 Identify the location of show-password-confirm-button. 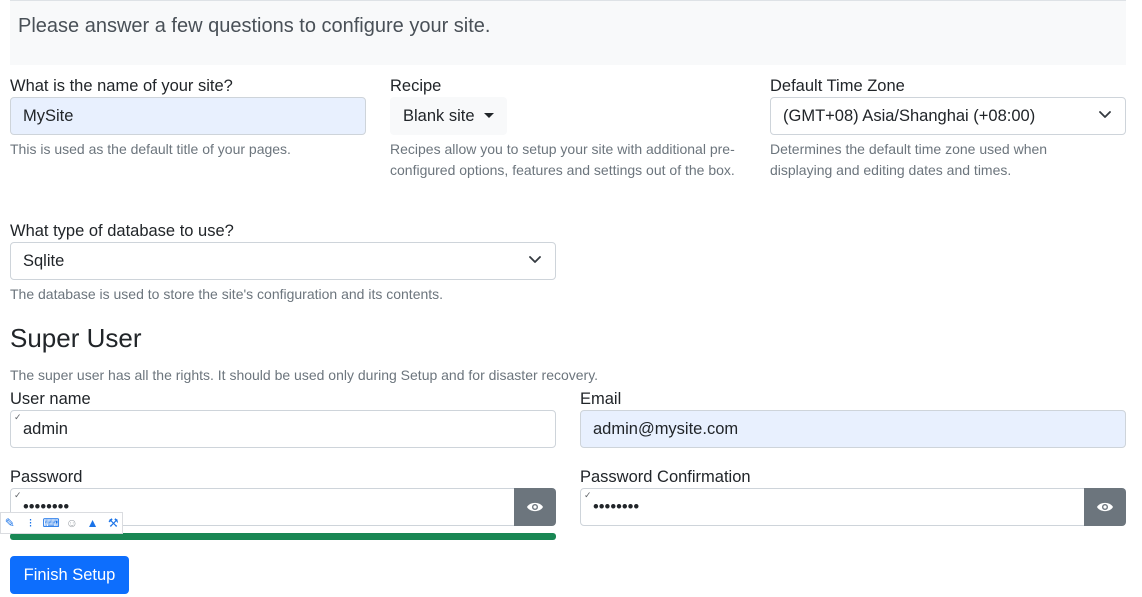
(1105, 507).